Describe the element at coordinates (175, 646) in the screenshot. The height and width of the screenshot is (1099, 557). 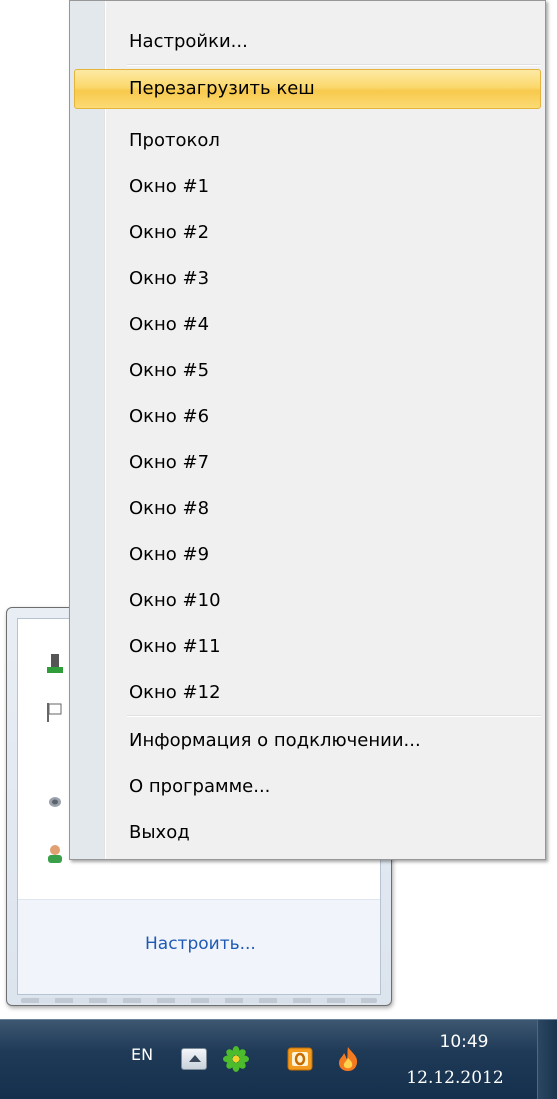
I see `menu-item-label: Окно #11` at that location.